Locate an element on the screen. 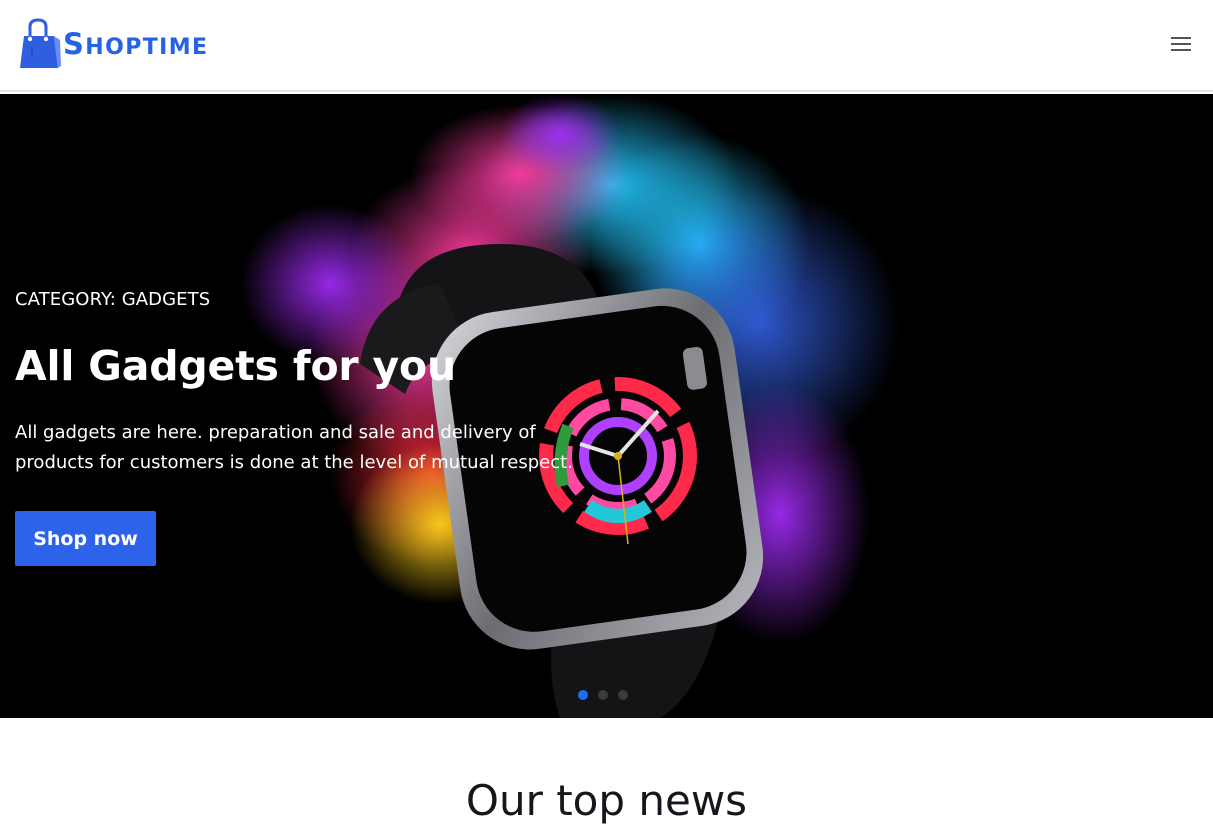  menu-button is located at coordinates (1181, 44).